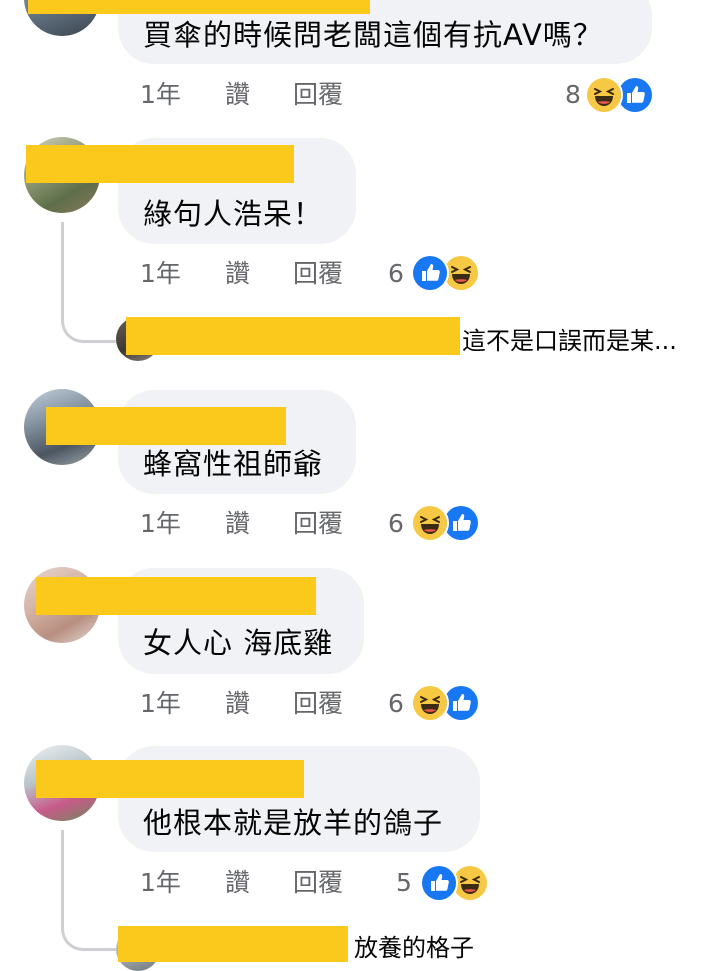 The image size is (720, 971). What do you see at coordinates (404, 883) in the screenshot?
I see `reaction-count: 5` at bounding box center [404, 883].